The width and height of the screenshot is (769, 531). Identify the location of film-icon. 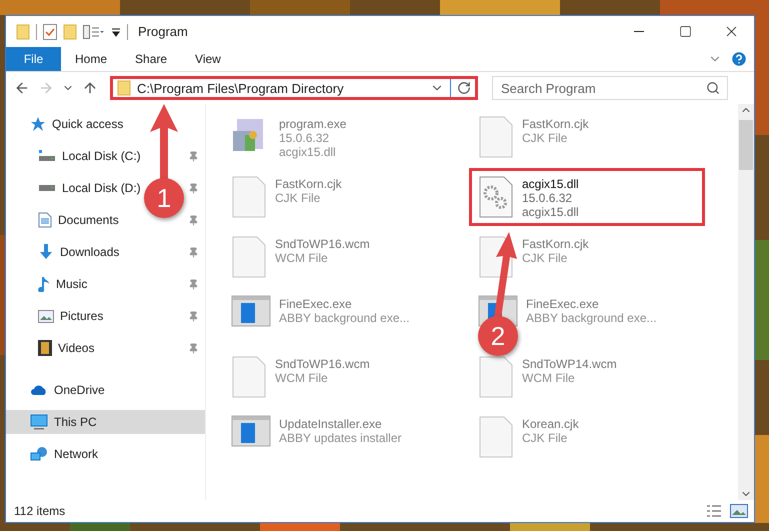
(45, 348).